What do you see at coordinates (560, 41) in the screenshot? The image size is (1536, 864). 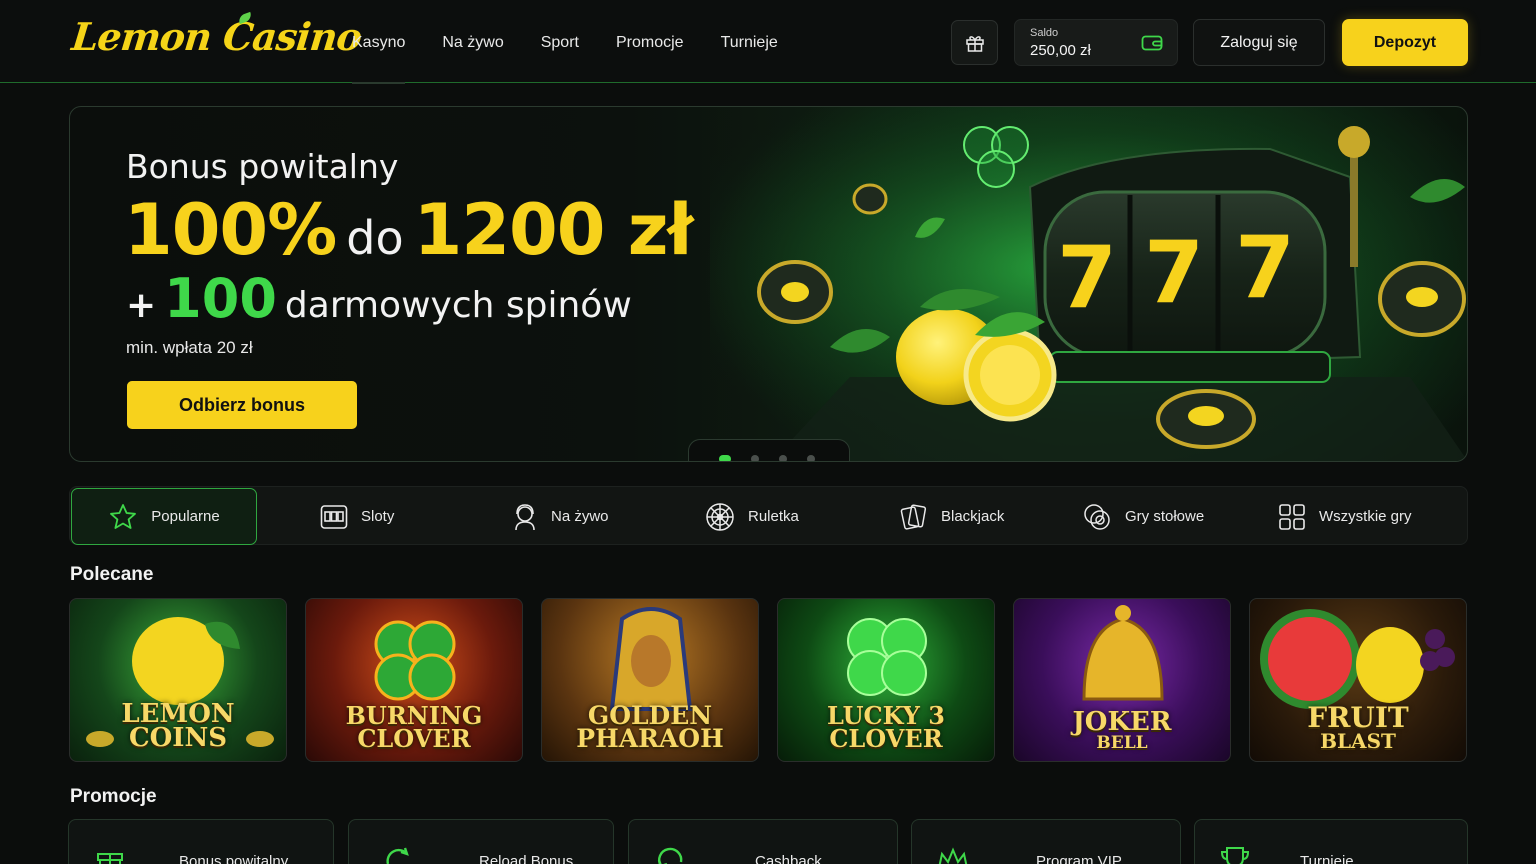 I see `nav-sport: Sport` at bounding box center [560, 41].